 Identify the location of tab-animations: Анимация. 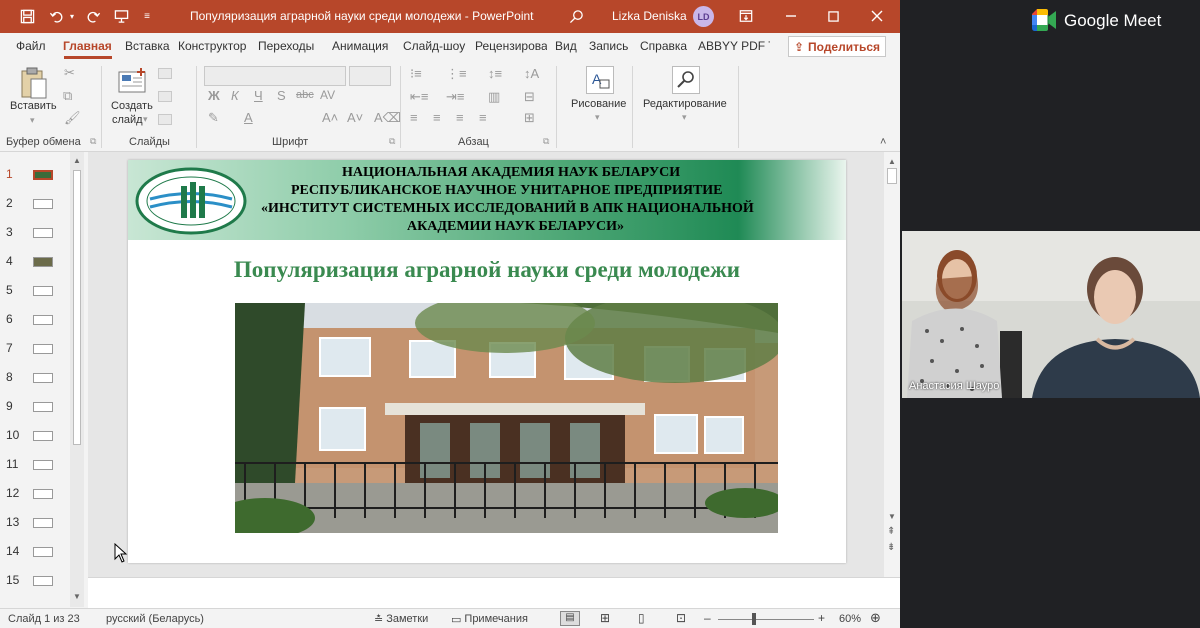
(360, 46).